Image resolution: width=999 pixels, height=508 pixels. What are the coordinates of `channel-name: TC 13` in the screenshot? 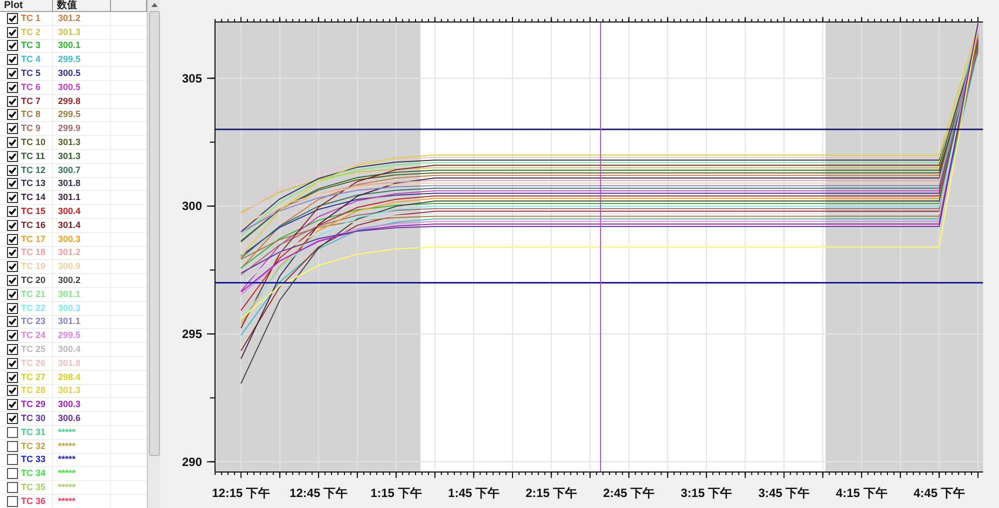 It's located at (33, 184).